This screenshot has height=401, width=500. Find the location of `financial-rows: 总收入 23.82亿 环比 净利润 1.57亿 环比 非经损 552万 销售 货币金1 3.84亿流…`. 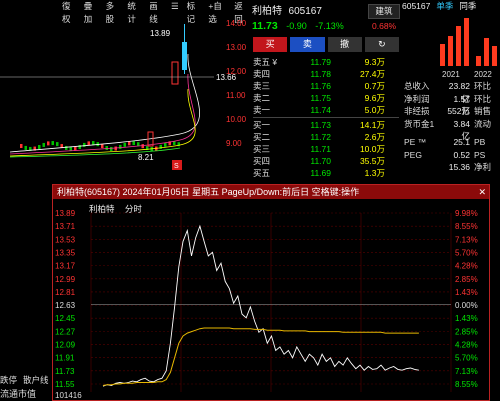

financial-rows: 总收入 23.82亿 环比 净利润 1.57亿 环比 非经损 552万 销售 货币金1 3.84亿流… is located at coordinates (452, 127).